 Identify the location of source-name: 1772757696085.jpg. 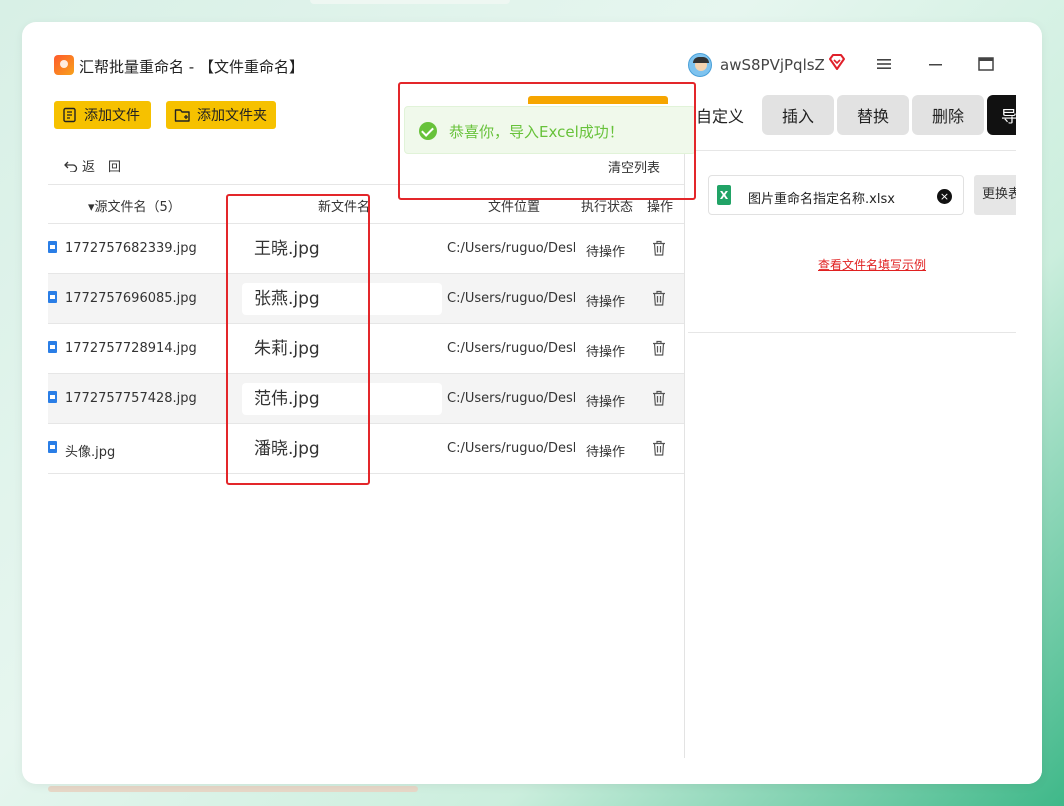
(131, 298).